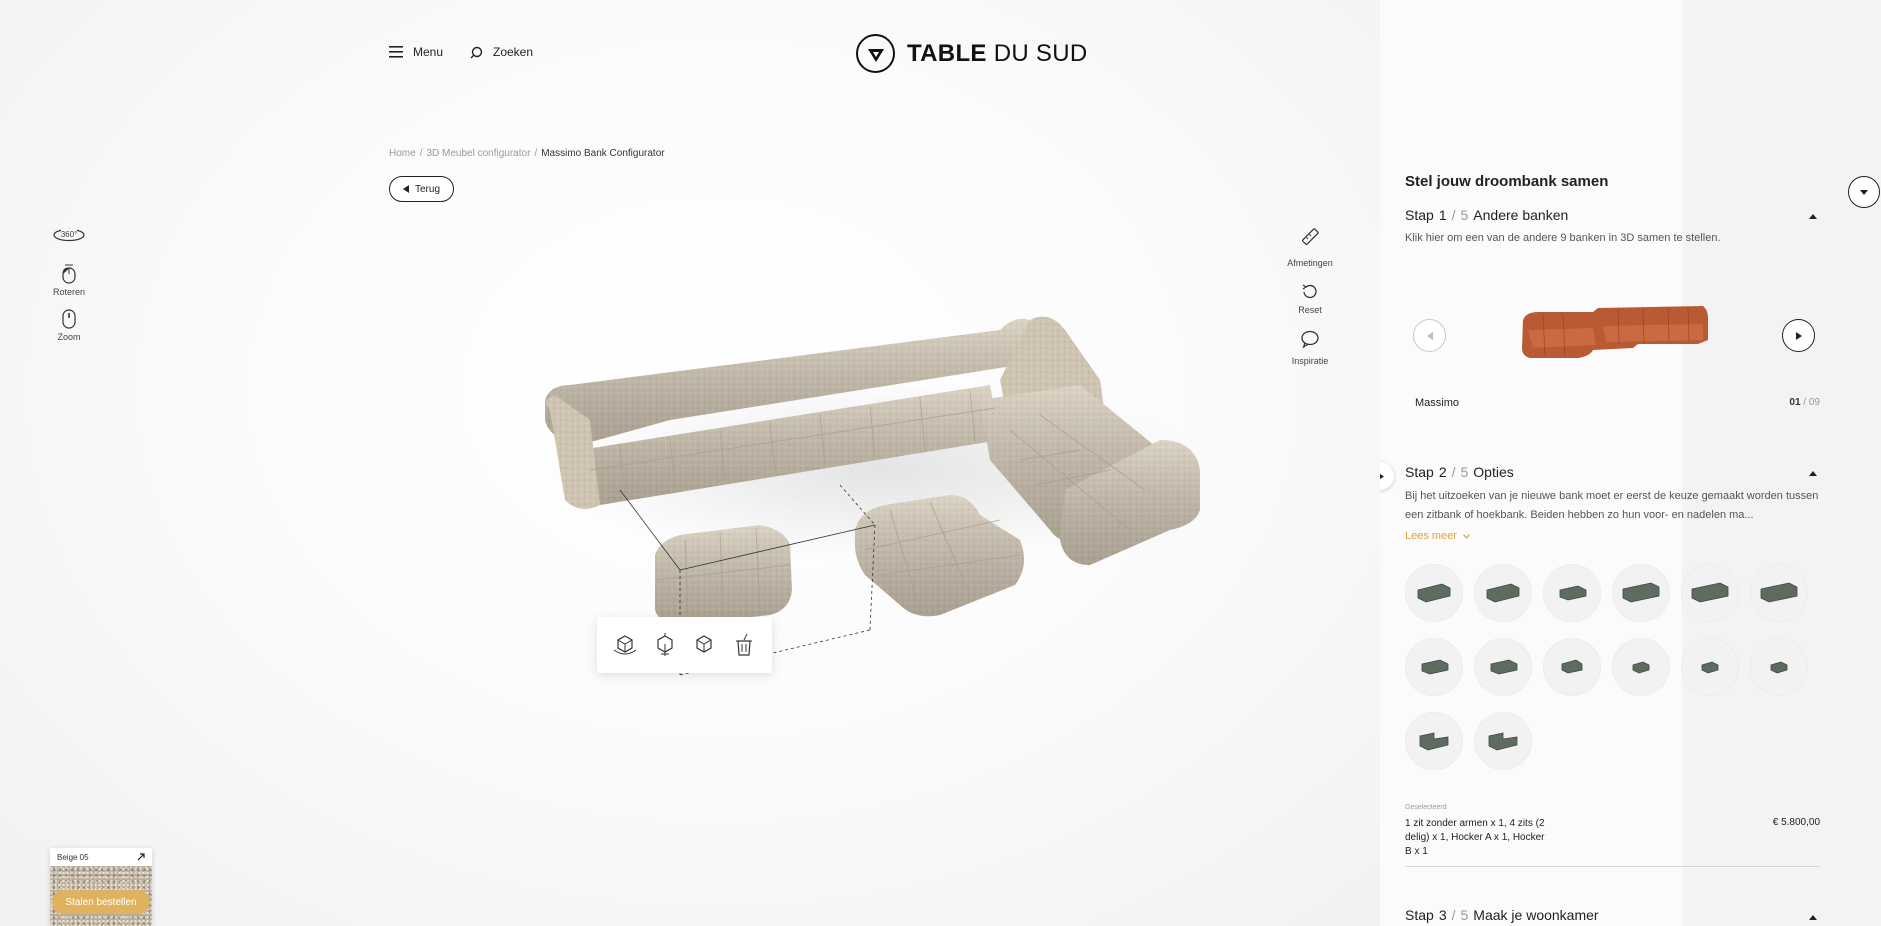 The image size is (1881, 926). I want to click on back-button: Terug, so click(421, 189).